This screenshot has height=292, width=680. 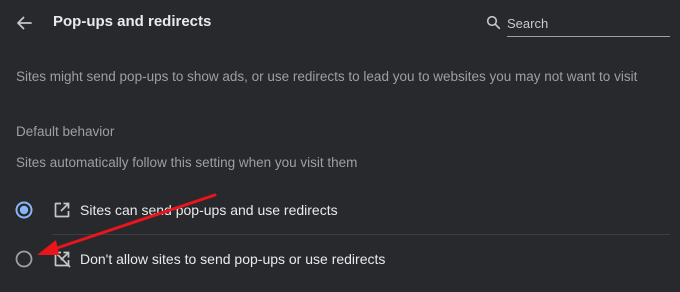 I want to click on option-allow-popups: Sites can send pop-ups and use redirects, so click(x=340, y=210).